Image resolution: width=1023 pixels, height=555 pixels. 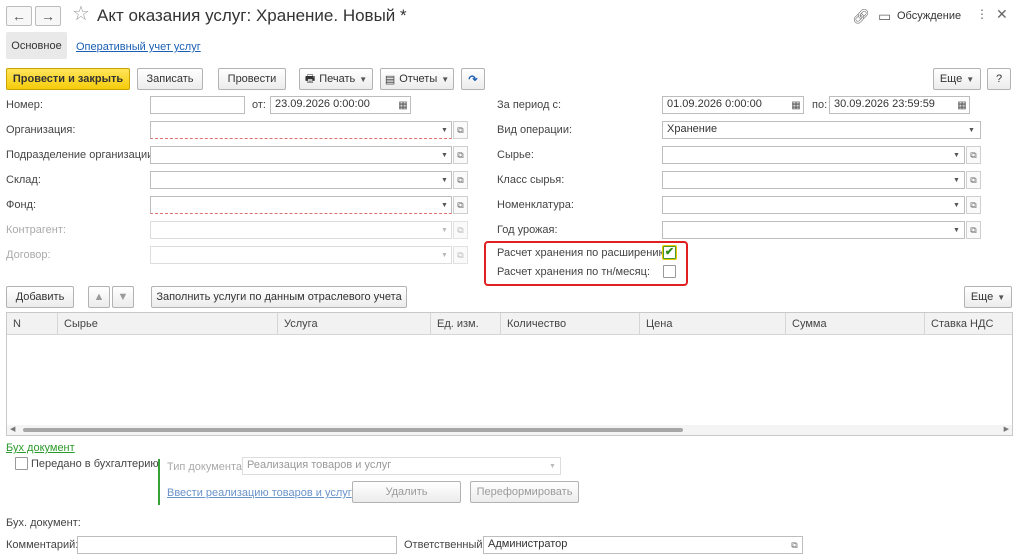 What do you see at coordinates (197, 105) in the screenshot?
I see `number-field` at bounding box center [197, 105].